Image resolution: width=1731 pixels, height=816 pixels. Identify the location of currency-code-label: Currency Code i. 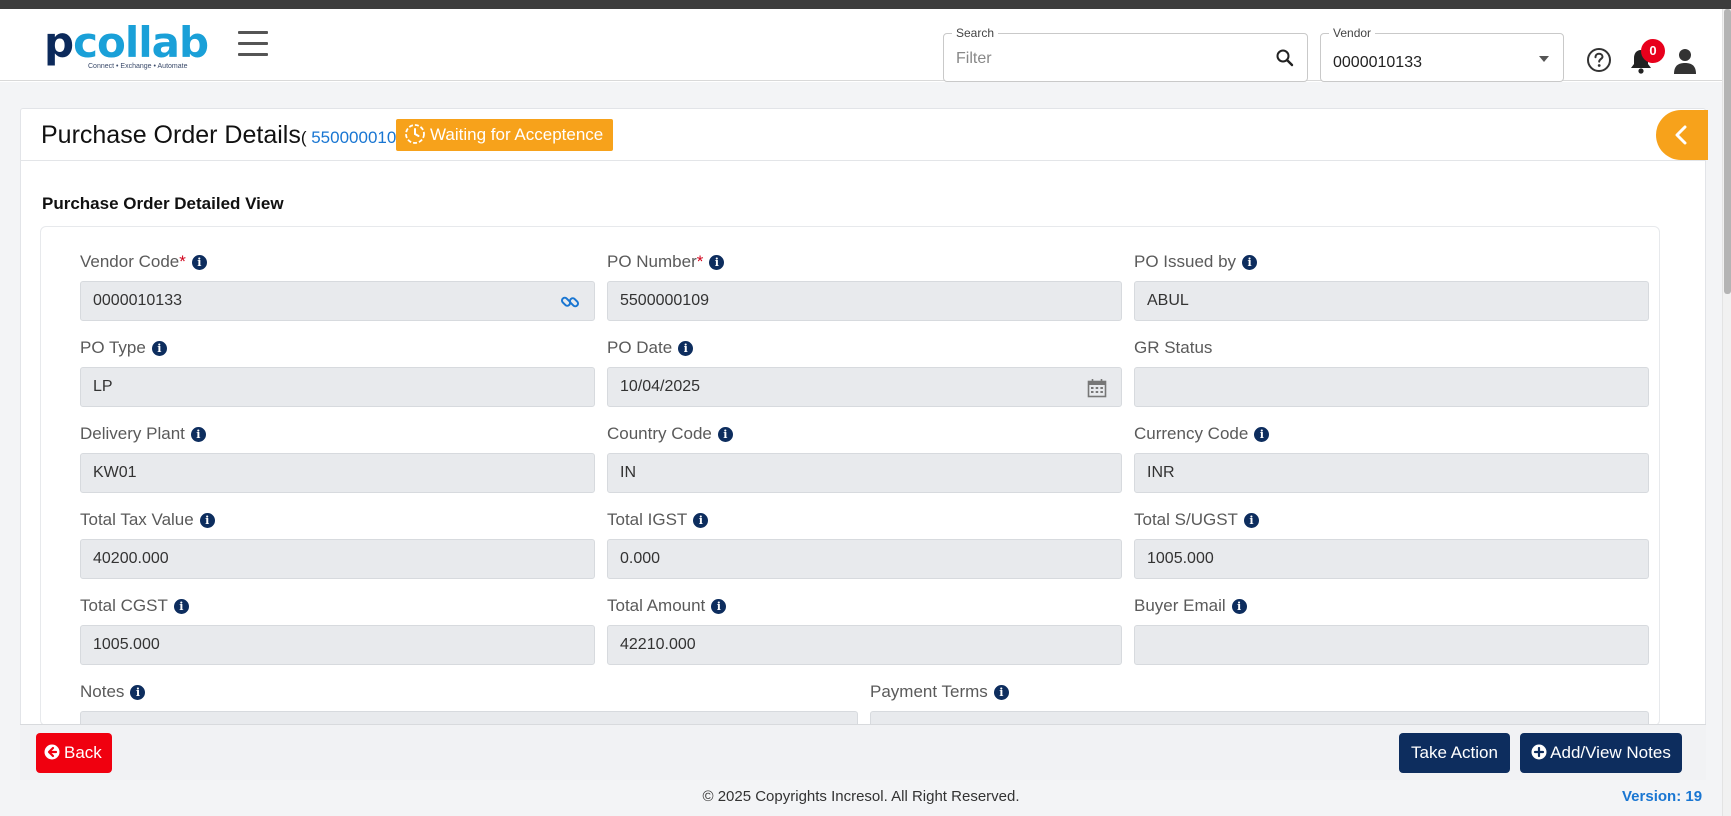
(1202, 434).